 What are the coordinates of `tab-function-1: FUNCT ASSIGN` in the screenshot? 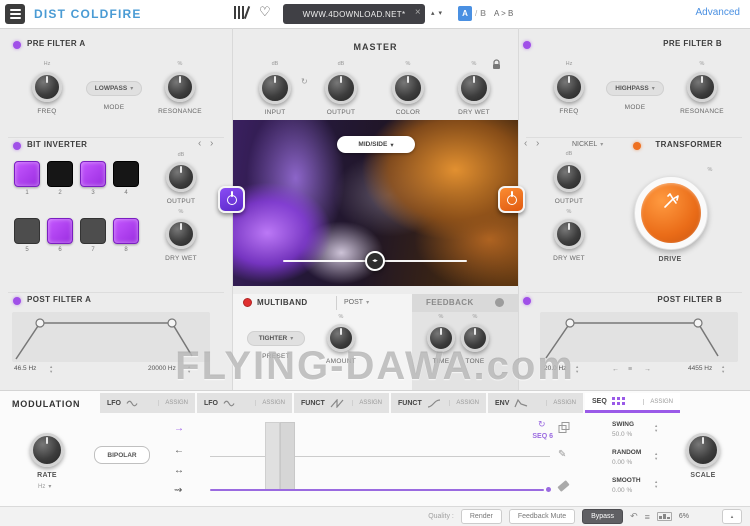 It's located at (341, 403).